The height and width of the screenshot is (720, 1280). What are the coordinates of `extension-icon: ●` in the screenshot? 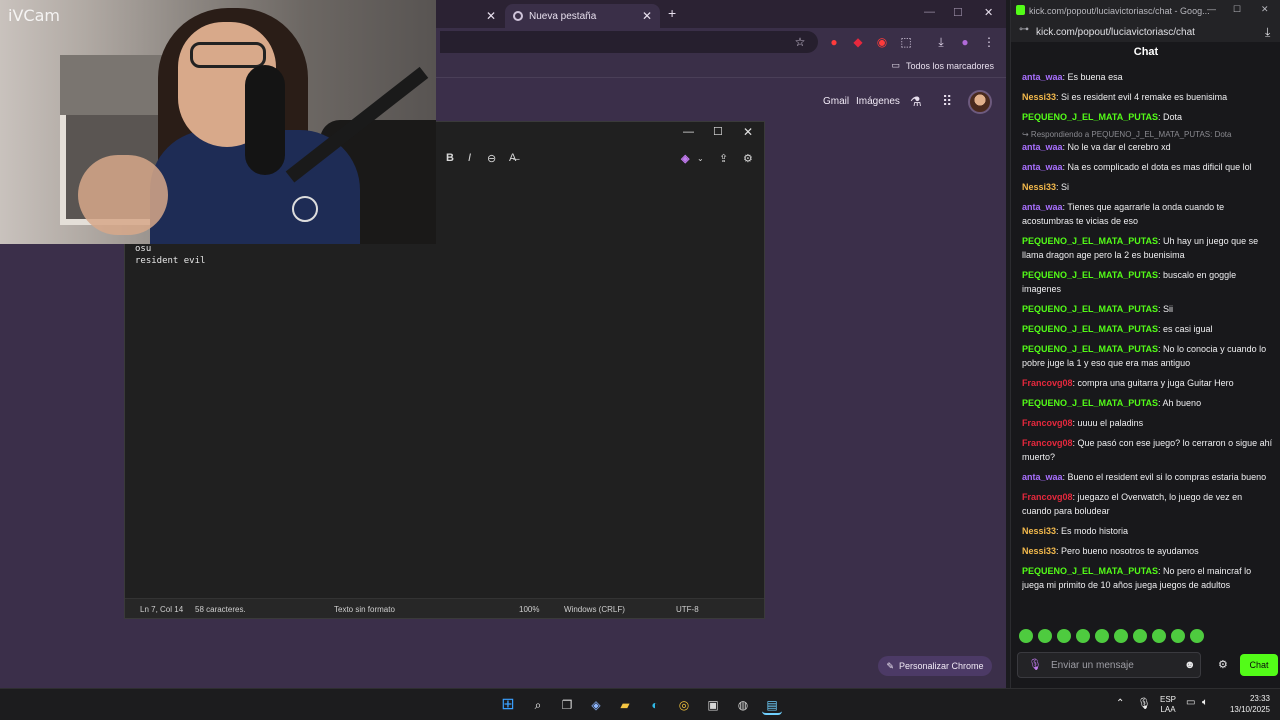 It's located at (834, 42).